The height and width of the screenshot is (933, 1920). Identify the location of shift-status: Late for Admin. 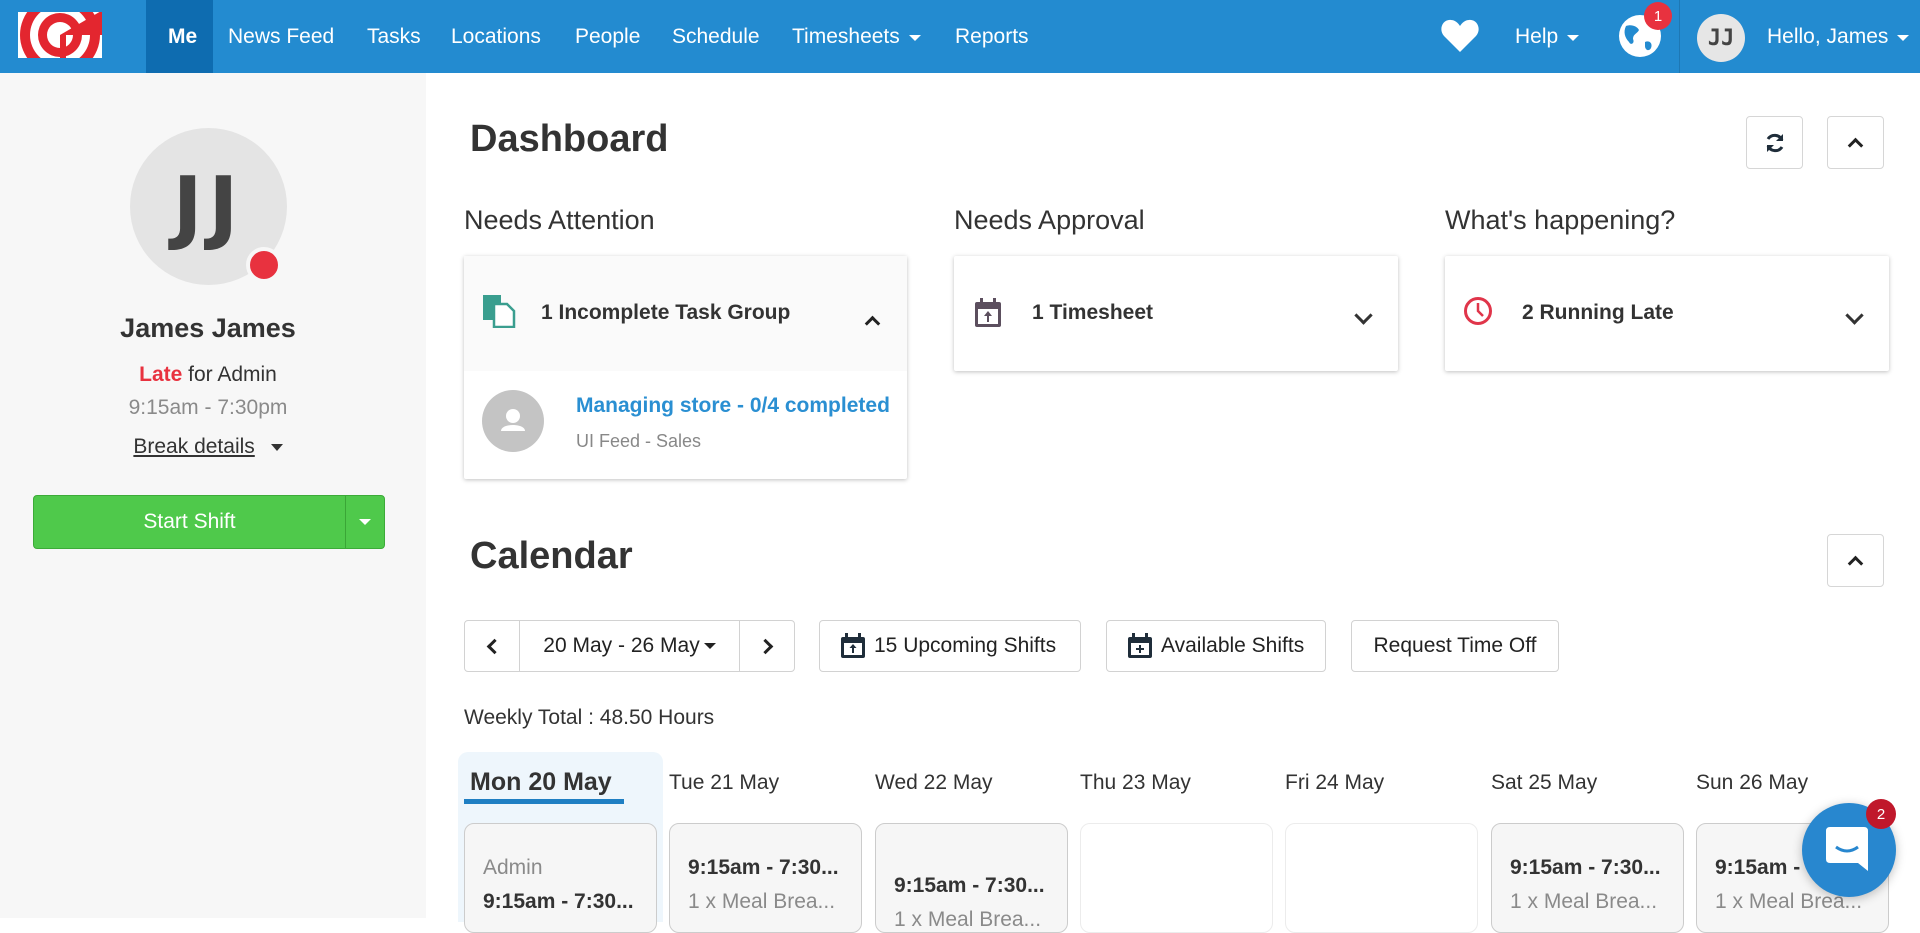
(208, 375).